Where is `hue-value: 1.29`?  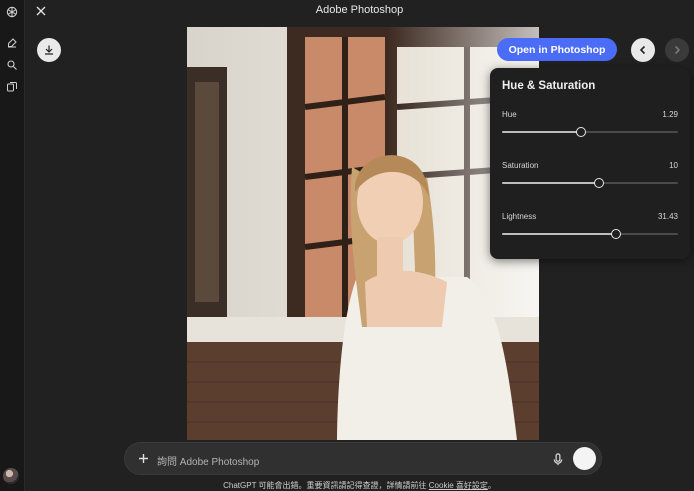
hue-value: 1.29 is located at coordinates (670, 114).